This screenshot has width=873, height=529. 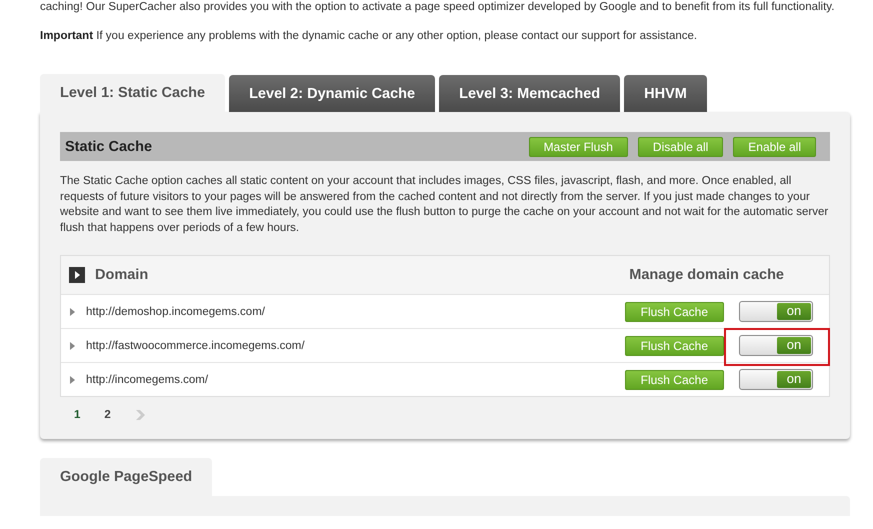 I want to click on tab: Level 1: Static Cache, so click(x=133, y=93).